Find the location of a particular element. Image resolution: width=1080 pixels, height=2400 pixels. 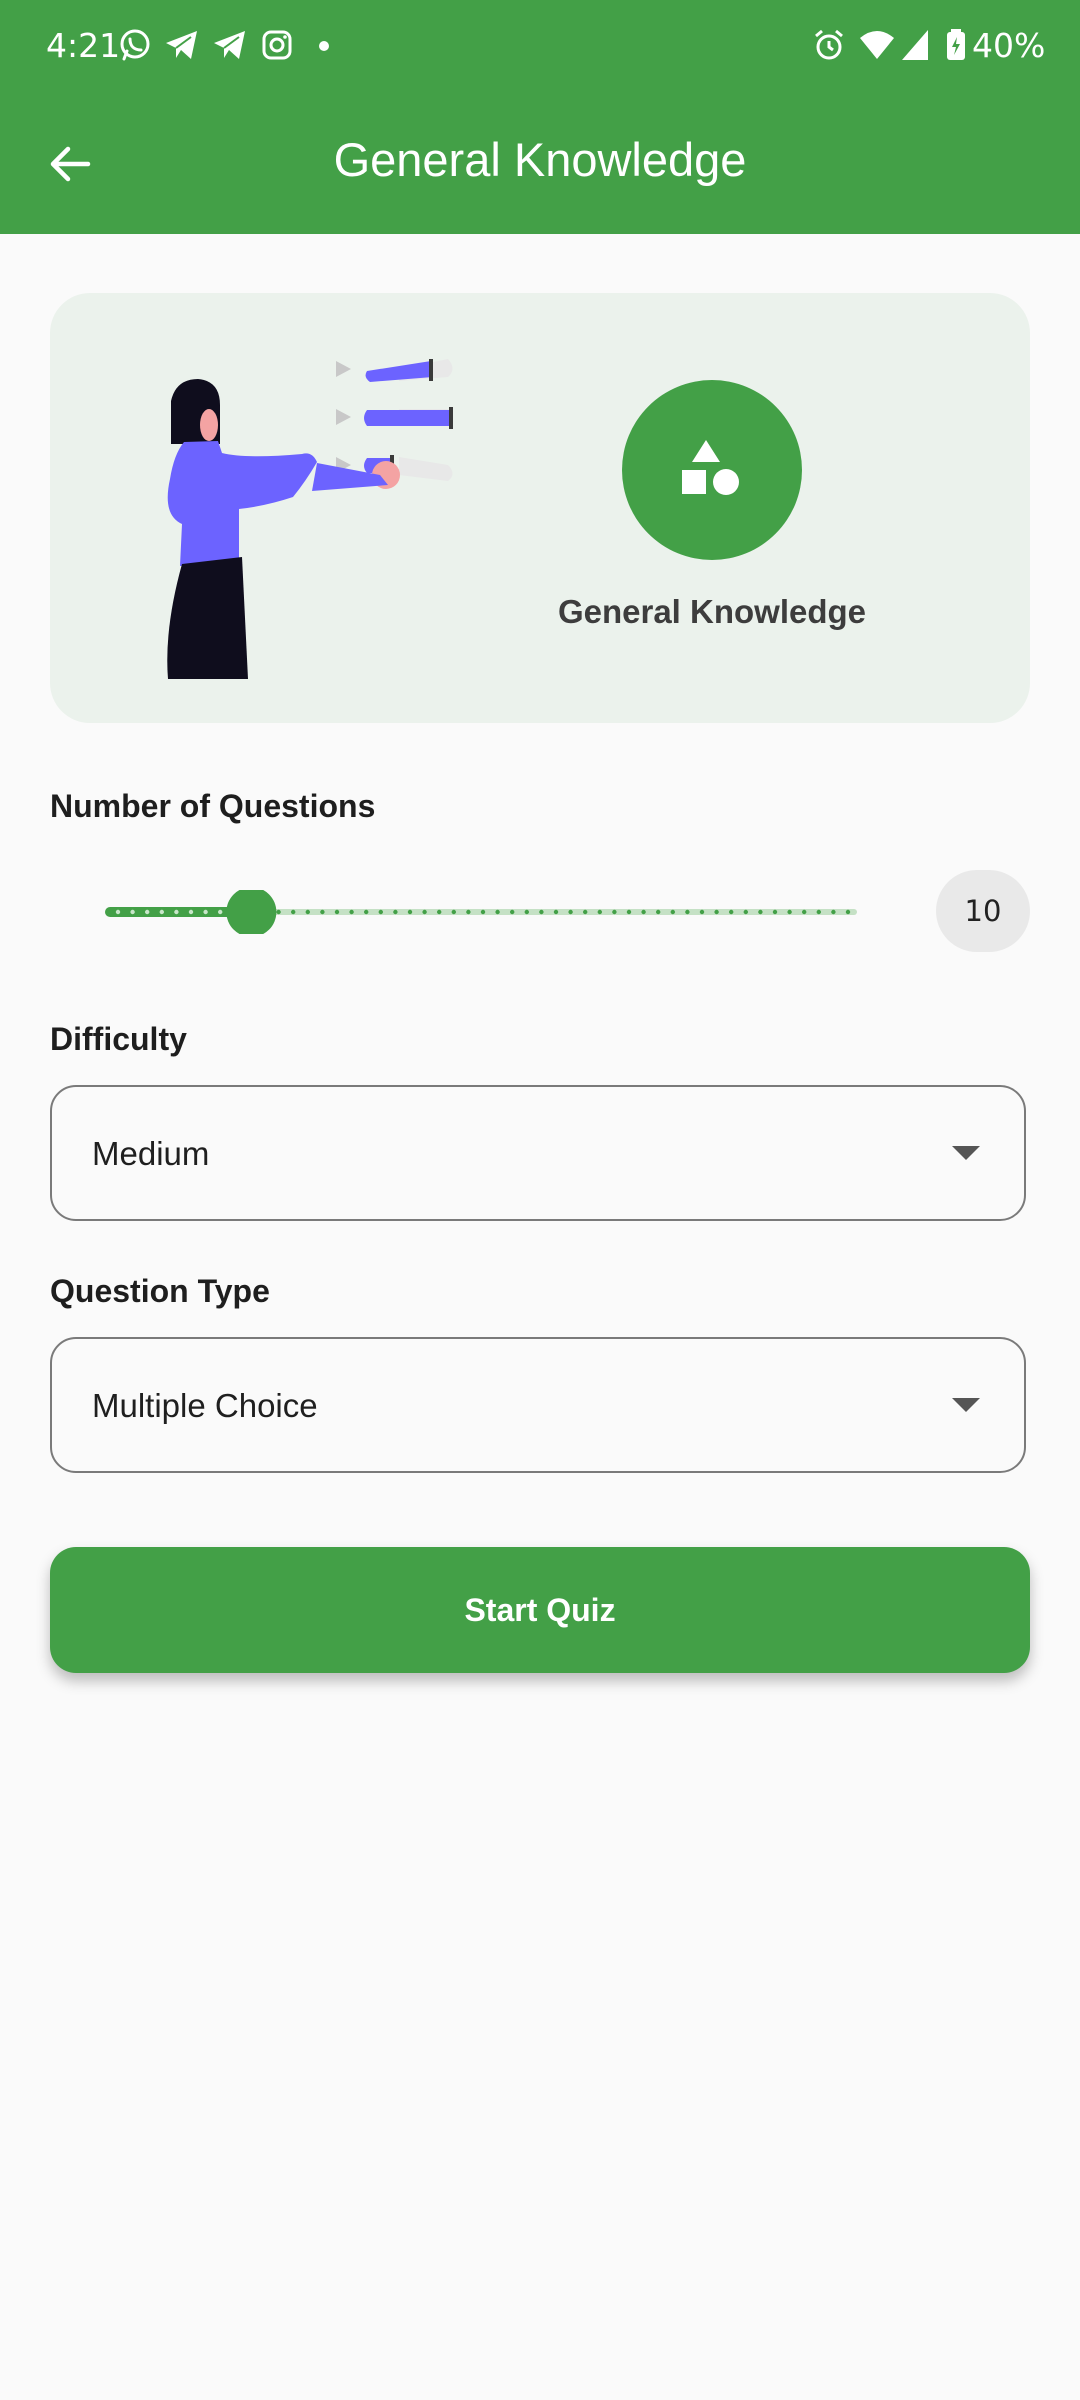

alarm-icon is located at coordinates (829, 44).